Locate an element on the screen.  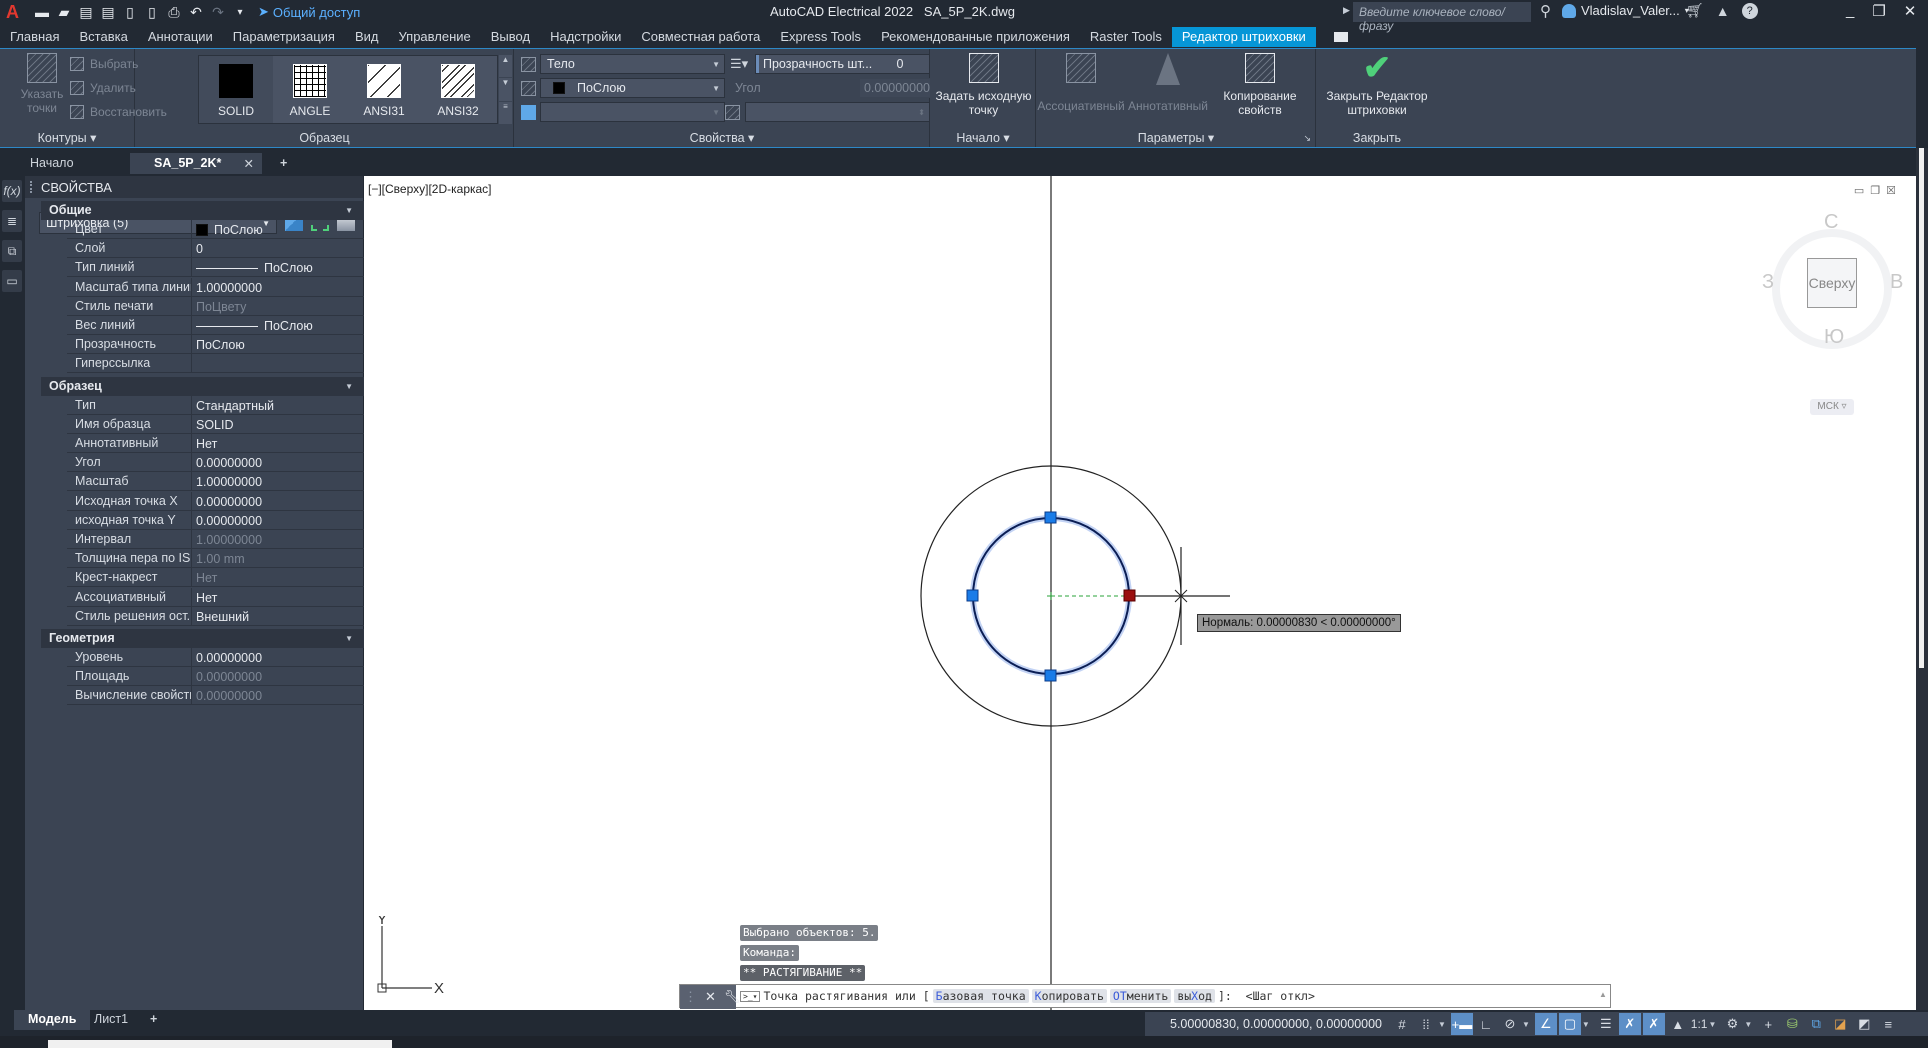
new-tab-button: + is located at coordinates (287, 163).